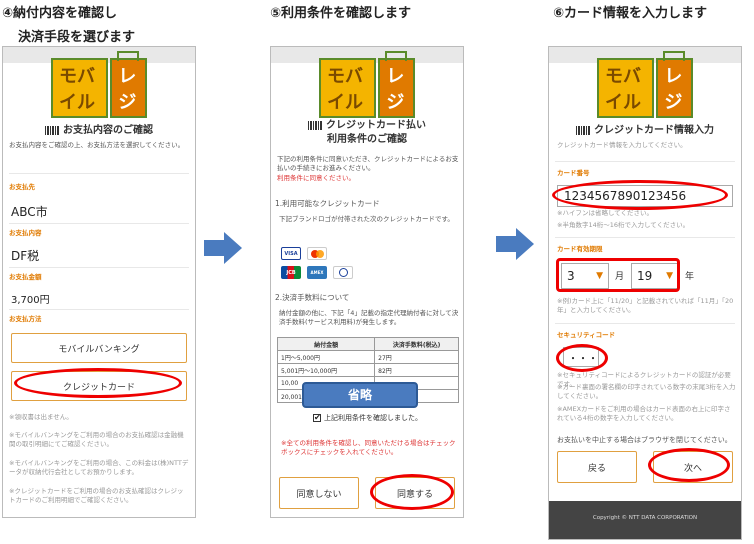  I want to click on expiry-month-select: 3 ▼, so click(585, 276).